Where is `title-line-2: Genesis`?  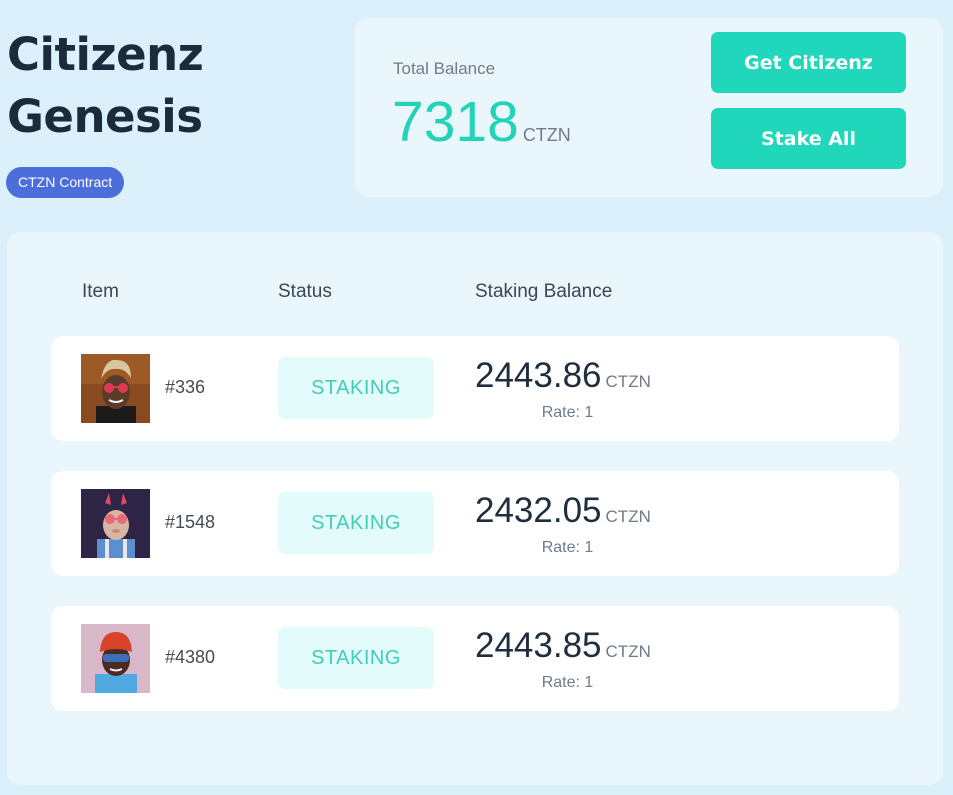
title-line-2: Genesis is located at coordinates (105, 116).